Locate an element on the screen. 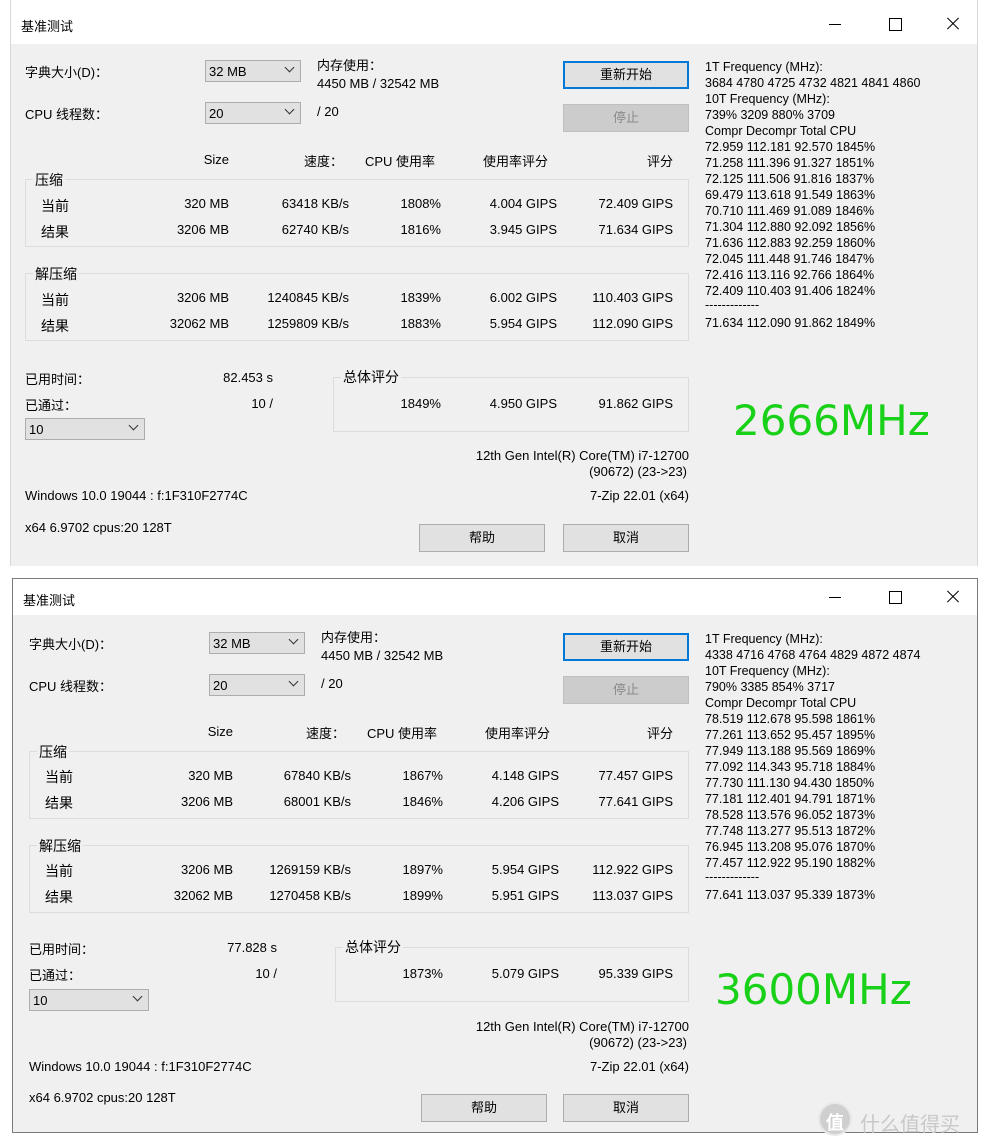 This screenshot has width=988, height=1145. total-rating-label: 总体评分 is located at coordinates (373, 947).